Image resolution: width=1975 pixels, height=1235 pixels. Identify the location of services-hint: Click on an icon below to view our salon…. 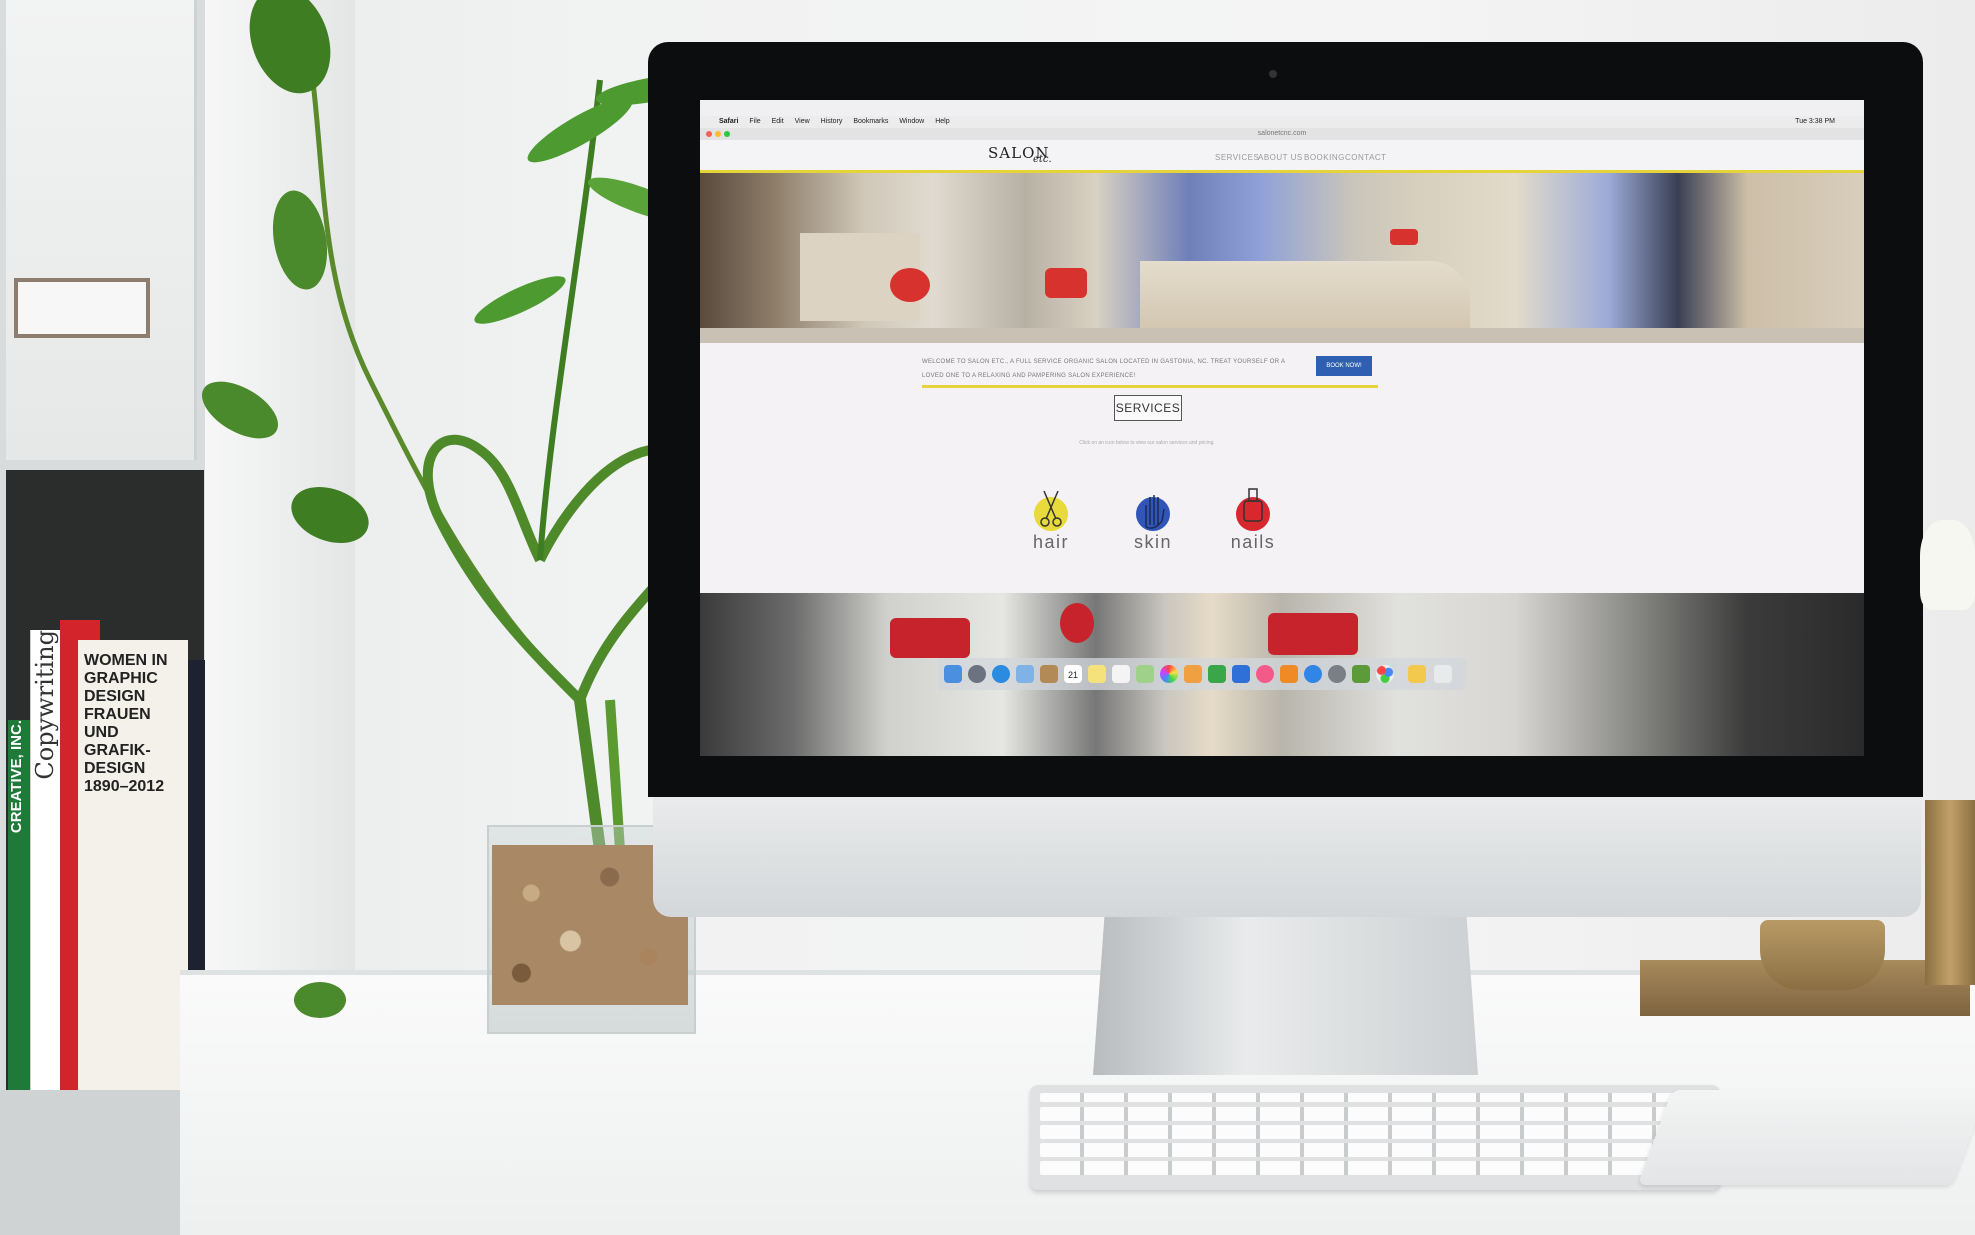
(1147, 443).